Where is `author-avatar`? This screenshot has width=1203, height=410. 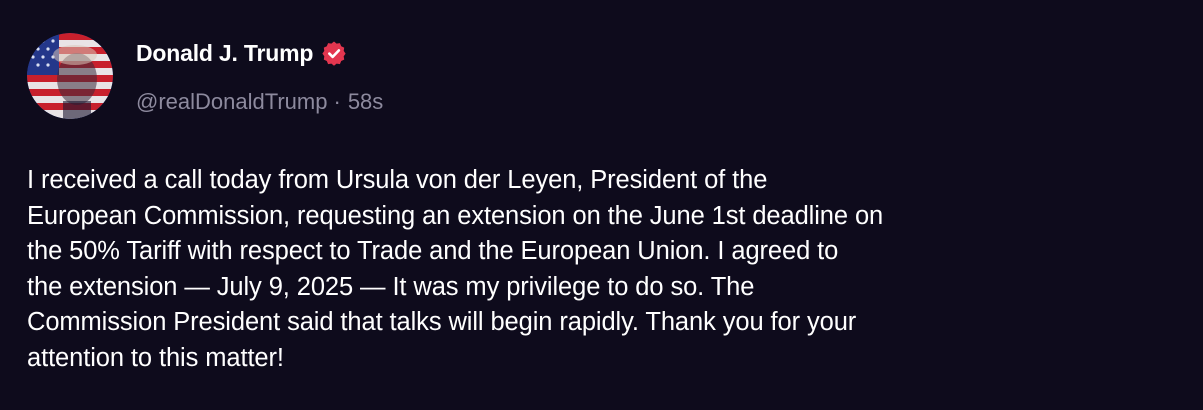
author-avatar is located at coordinates (70, 76).